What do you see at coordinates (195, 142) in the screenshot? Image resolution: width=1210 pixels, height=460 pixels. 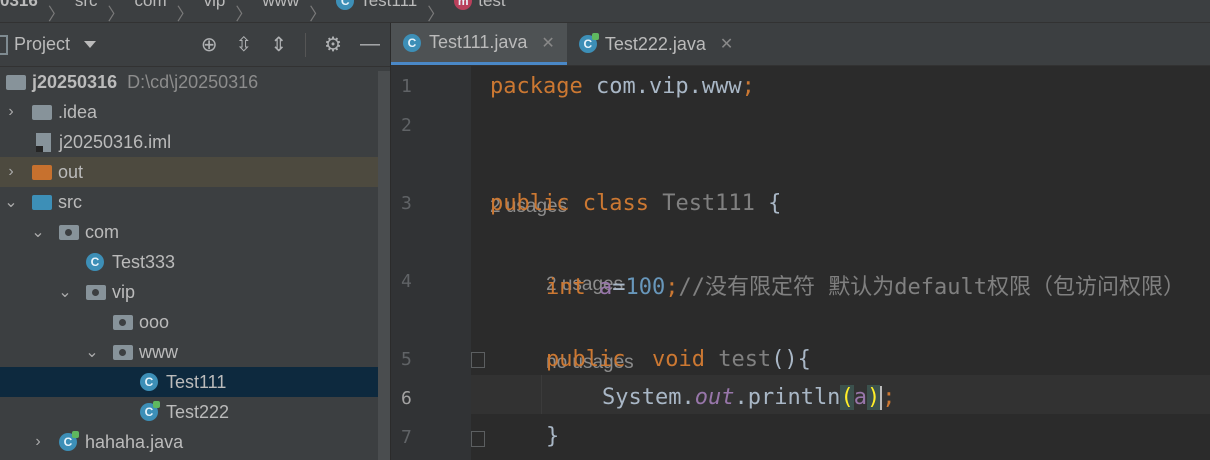 I see `tree-item-iml: j20250316.iml` at bounding box center [195, 142].